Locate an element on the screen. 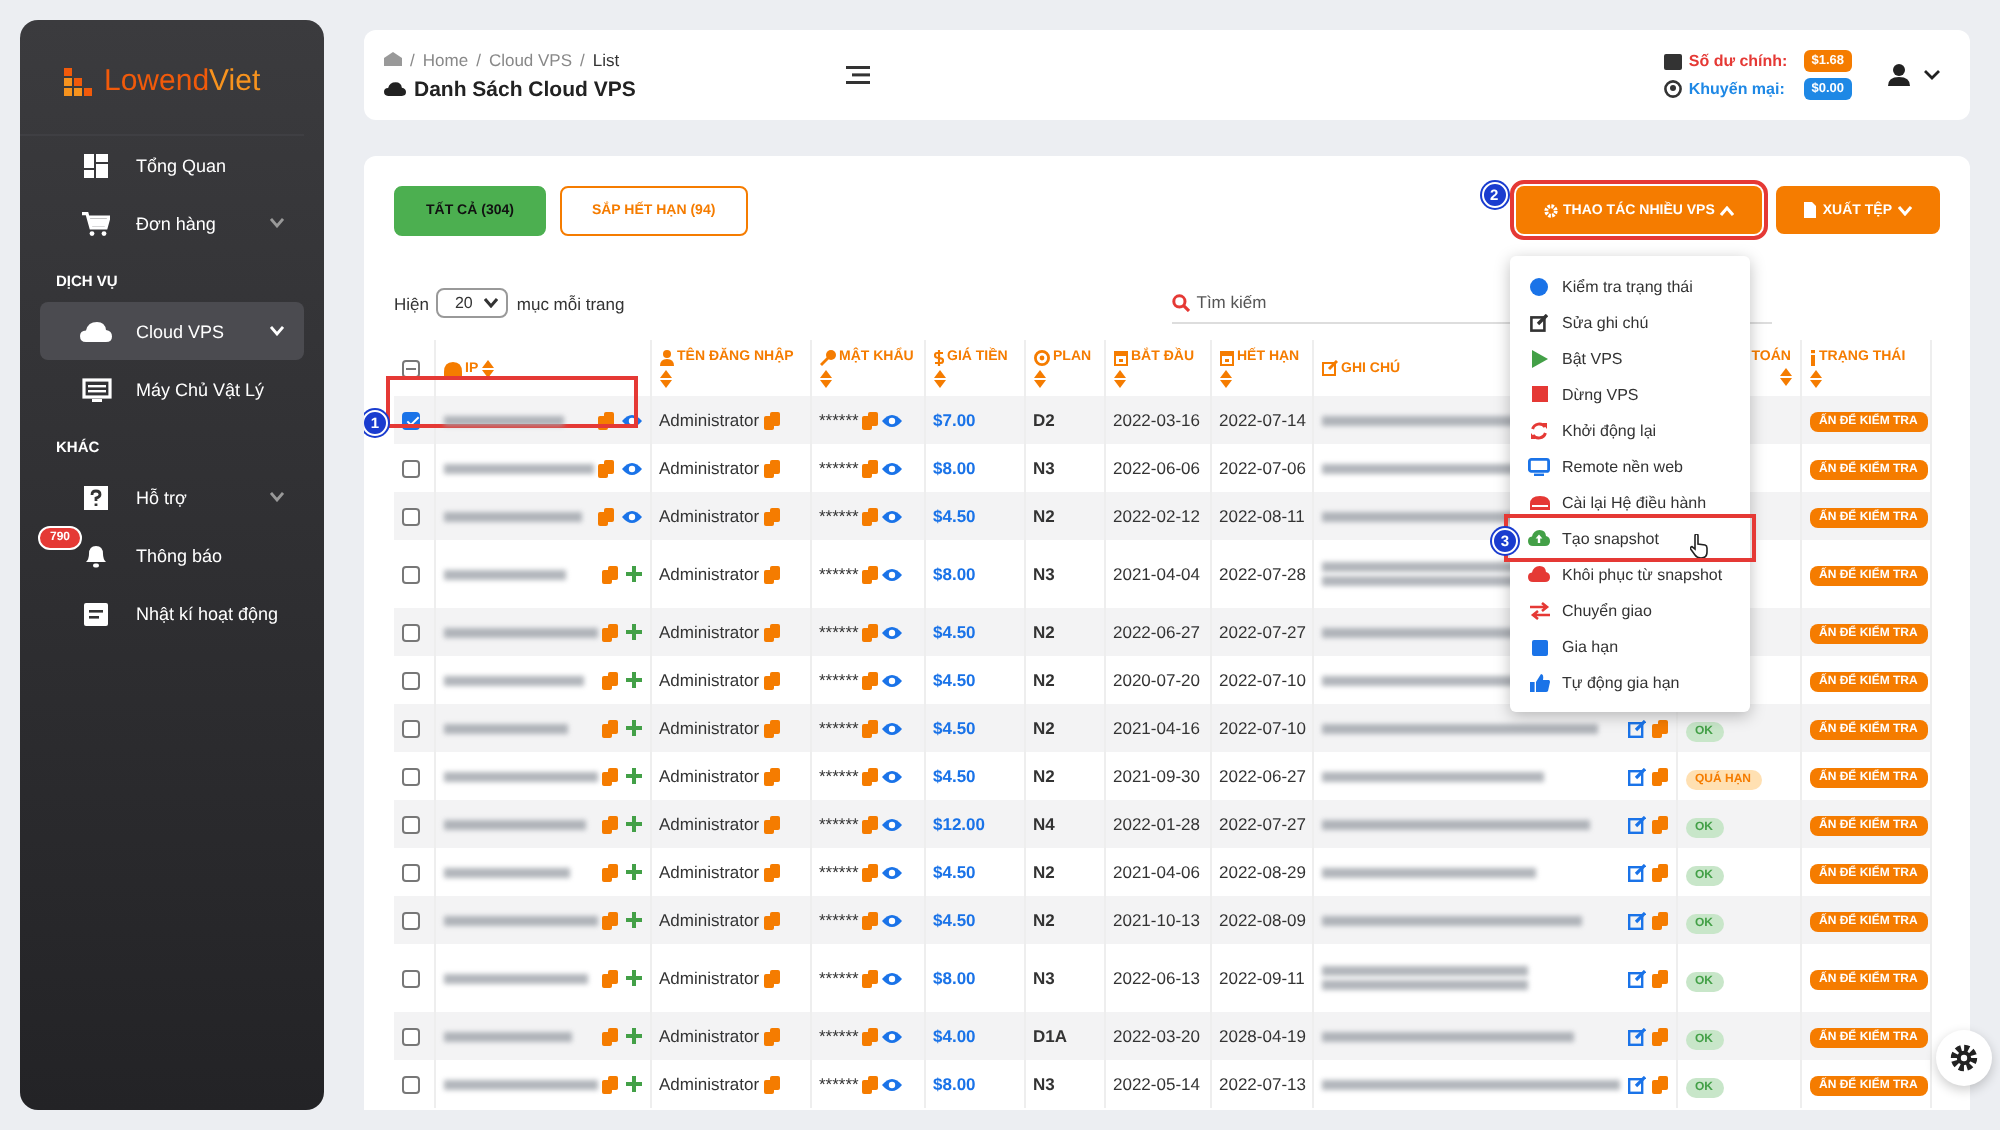 This screenshot has height=1130, width=2000. settings-button is located at coordinates (1964, 1058).